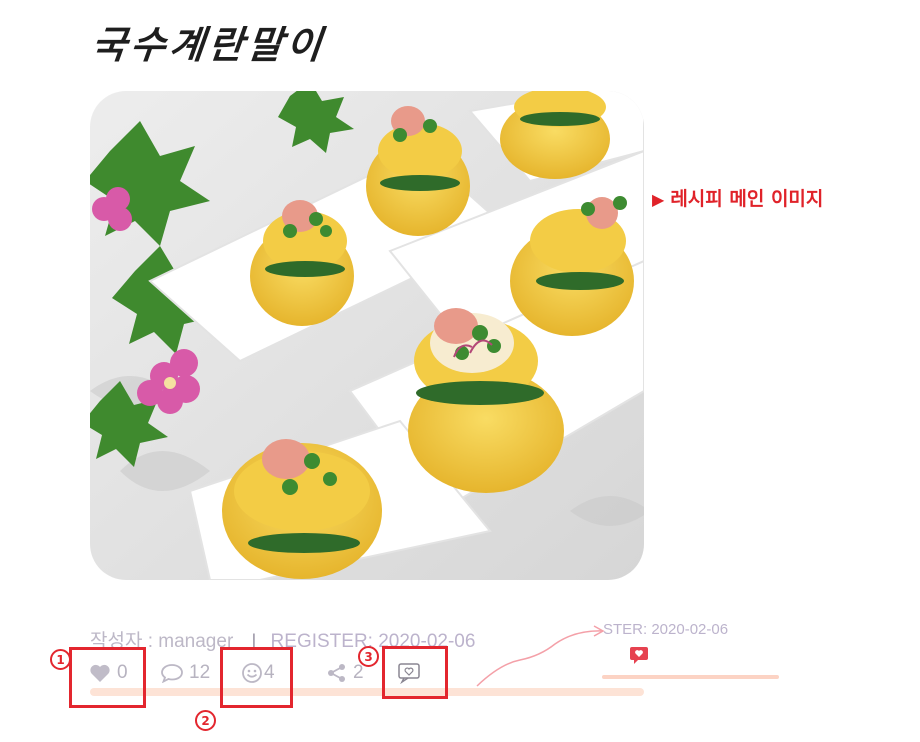 The image size is (920, 742). I want to click on callout-arrow, so click(540, 656).